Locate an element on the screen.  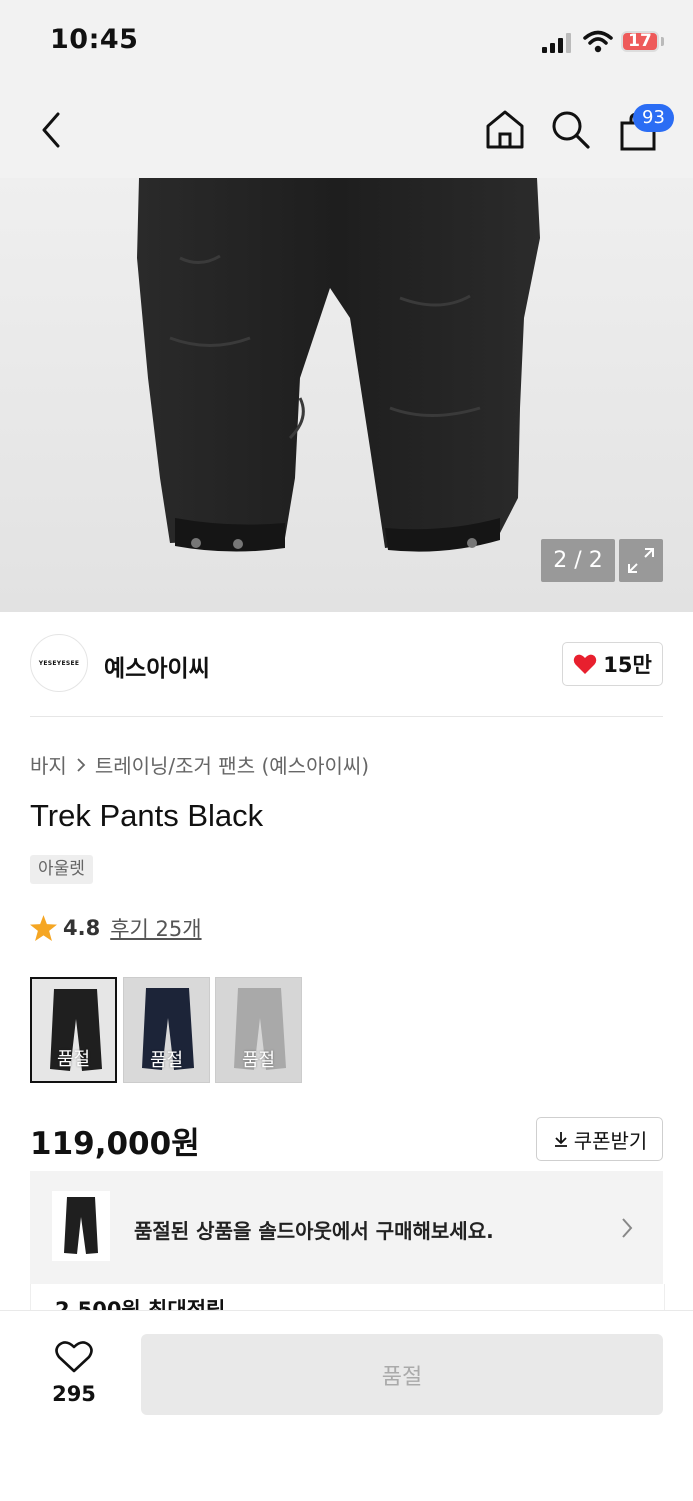
brand-logo-text: YESEYESEE is located at coordinates (59, 663).